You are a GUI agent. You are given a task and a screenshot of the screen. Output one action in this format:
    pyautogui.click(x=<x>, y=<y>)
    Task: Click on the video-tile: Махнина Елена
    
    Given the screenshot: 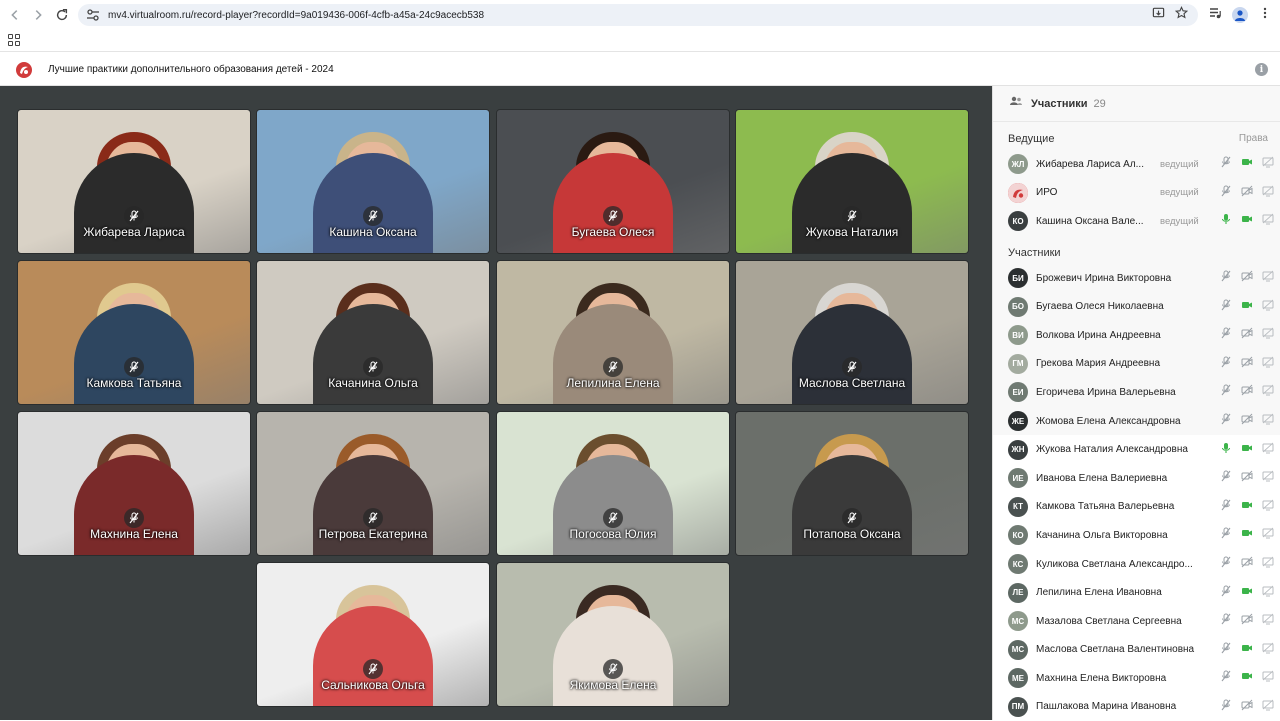 What is the action you would take?
    pyautogui.click(x=134, y=483)
    